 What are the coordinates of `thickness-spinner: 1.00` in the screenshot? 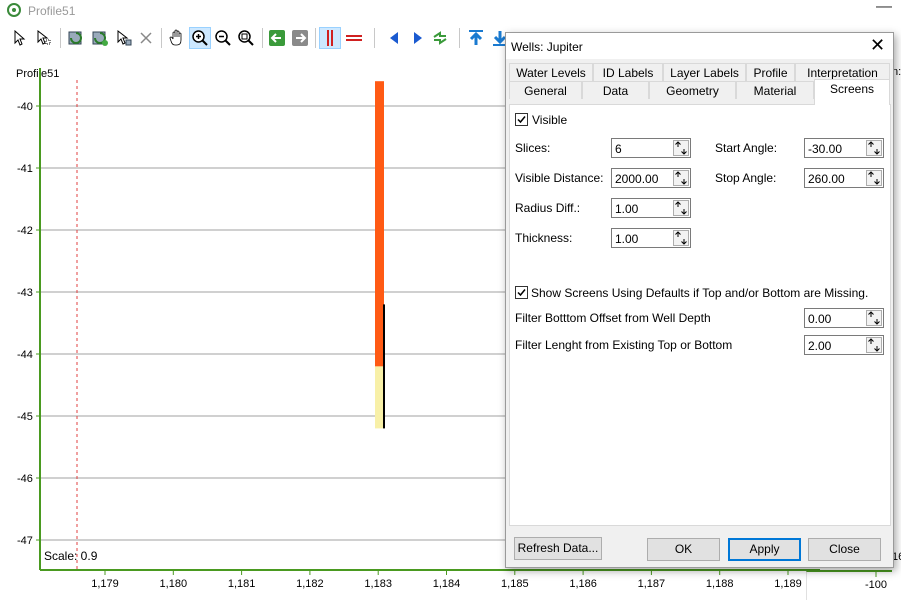 It's located at (651, 238).